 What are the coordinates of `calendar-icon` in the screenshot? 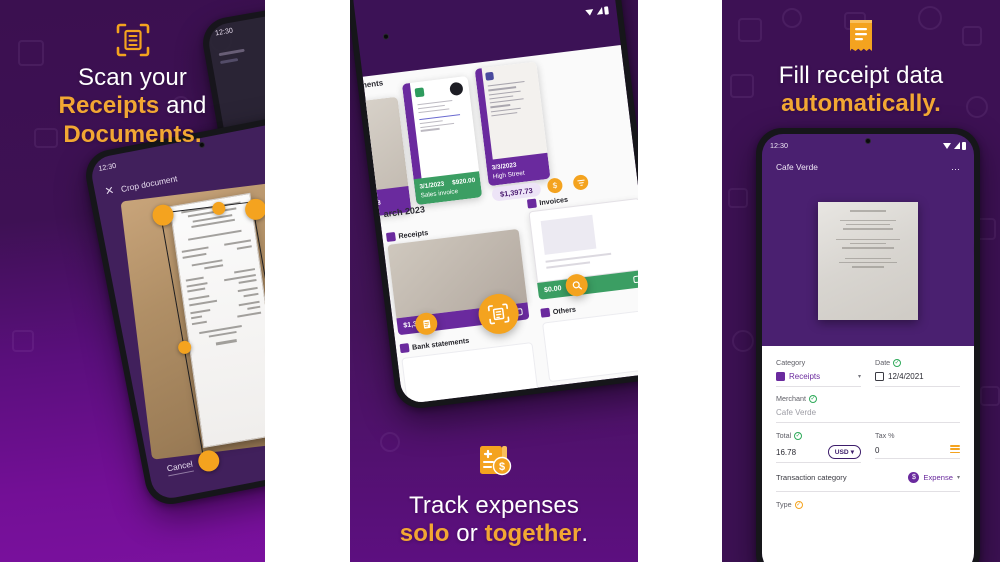 It's located at (879, 376).